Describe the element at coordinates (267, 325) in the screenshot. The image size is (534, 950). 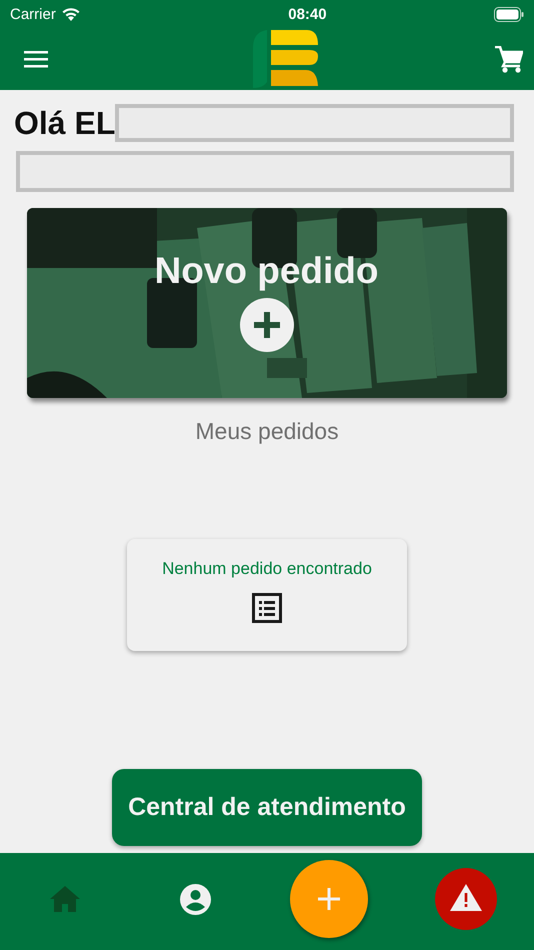
I see `plus-icon` at that location.